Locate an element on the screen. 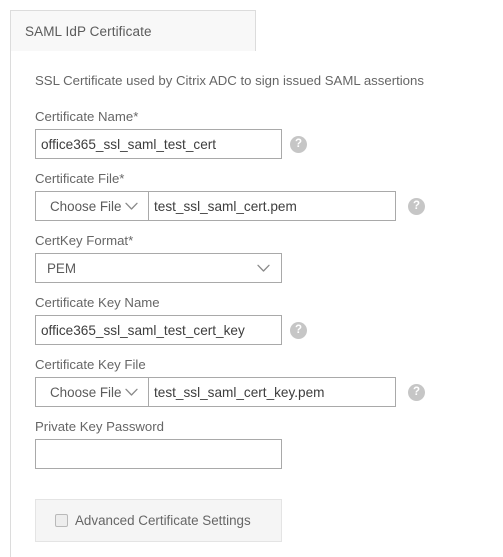 The width and height of the screenshot is (503, 557). certificate-key-file-choose-button: Choose File is located at coordinates (92, 392).